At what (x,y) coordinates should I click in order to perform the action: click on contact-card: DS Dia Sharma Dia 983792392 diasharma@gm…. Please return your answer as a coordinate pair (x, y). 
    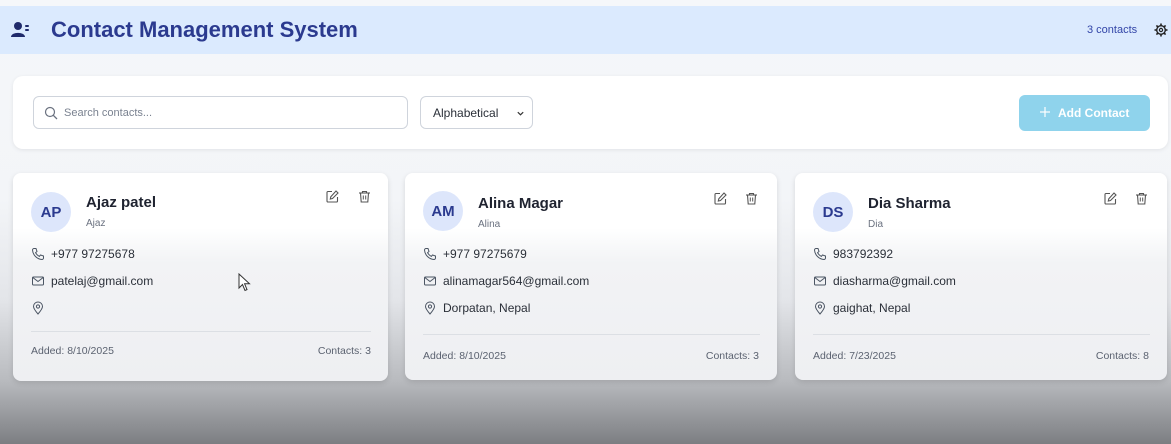
    Looking at the image, I should click on (981, 276).